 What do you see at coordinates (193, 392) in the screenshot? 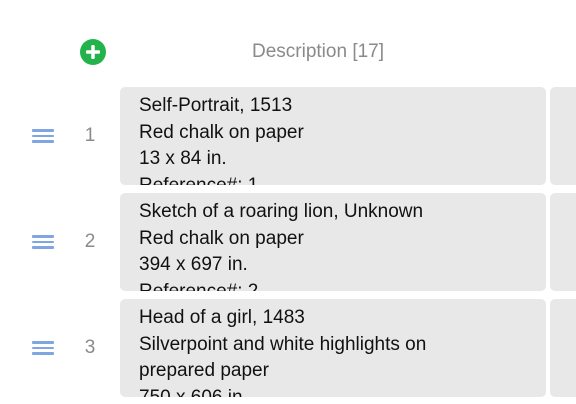
I see `description-line: 750 x 606 in.` at bounding box center [193, 392].